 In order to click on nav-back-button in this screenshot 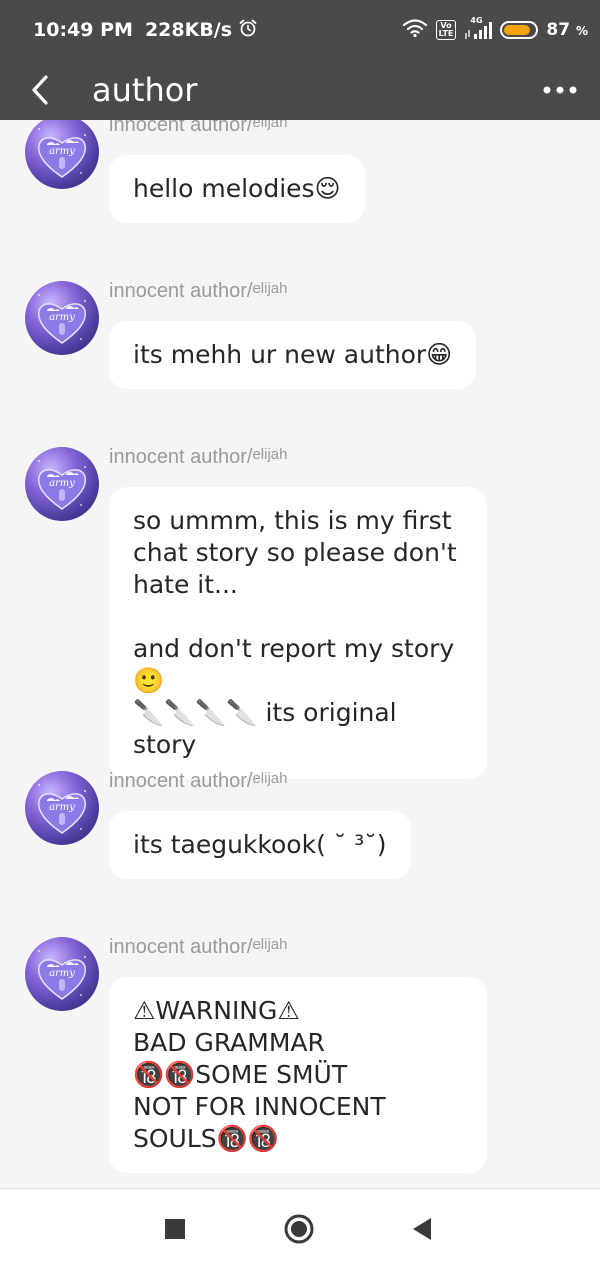, I will do `click(422, 1229)`.